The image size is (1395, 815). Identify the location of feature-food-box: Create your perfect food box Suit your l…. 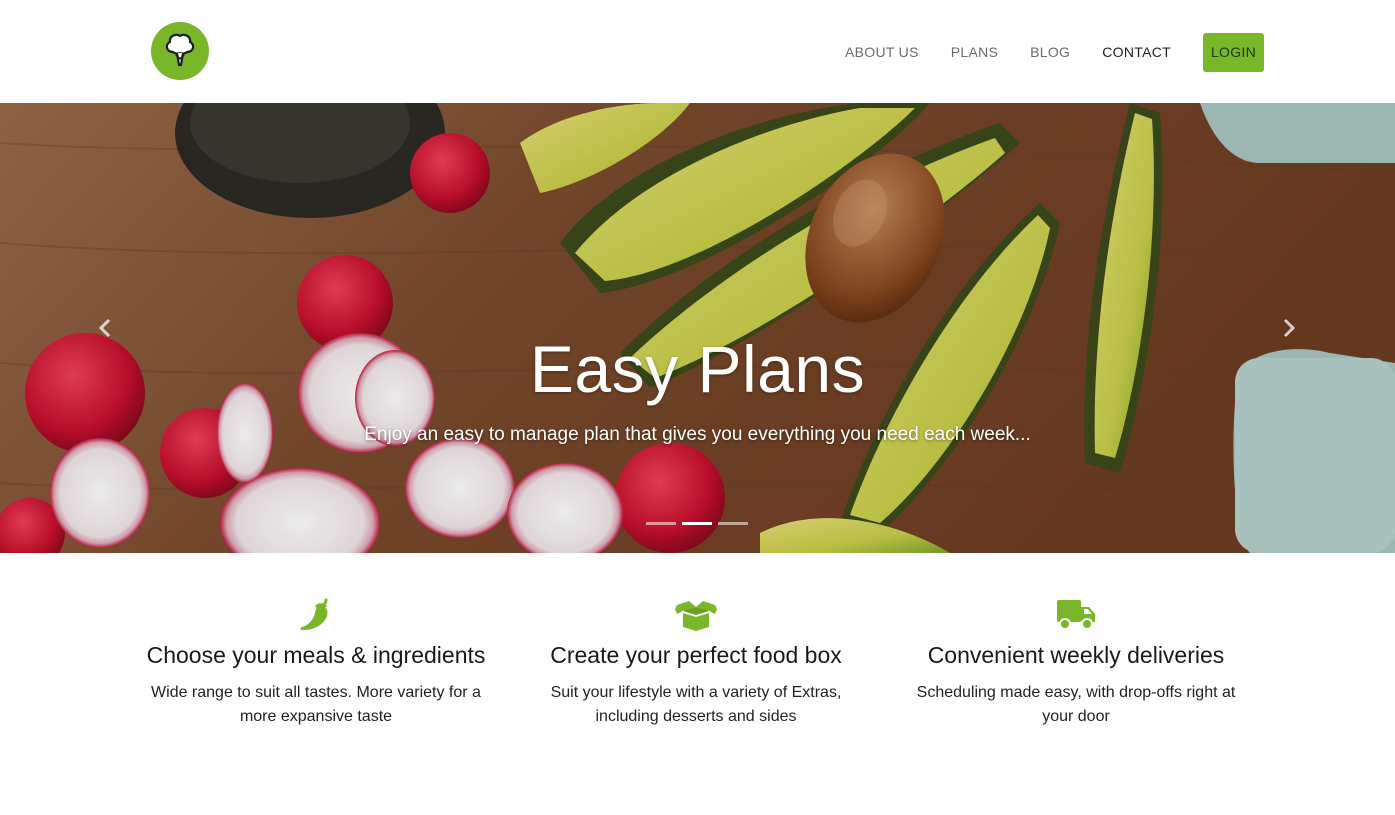
(696, 662).